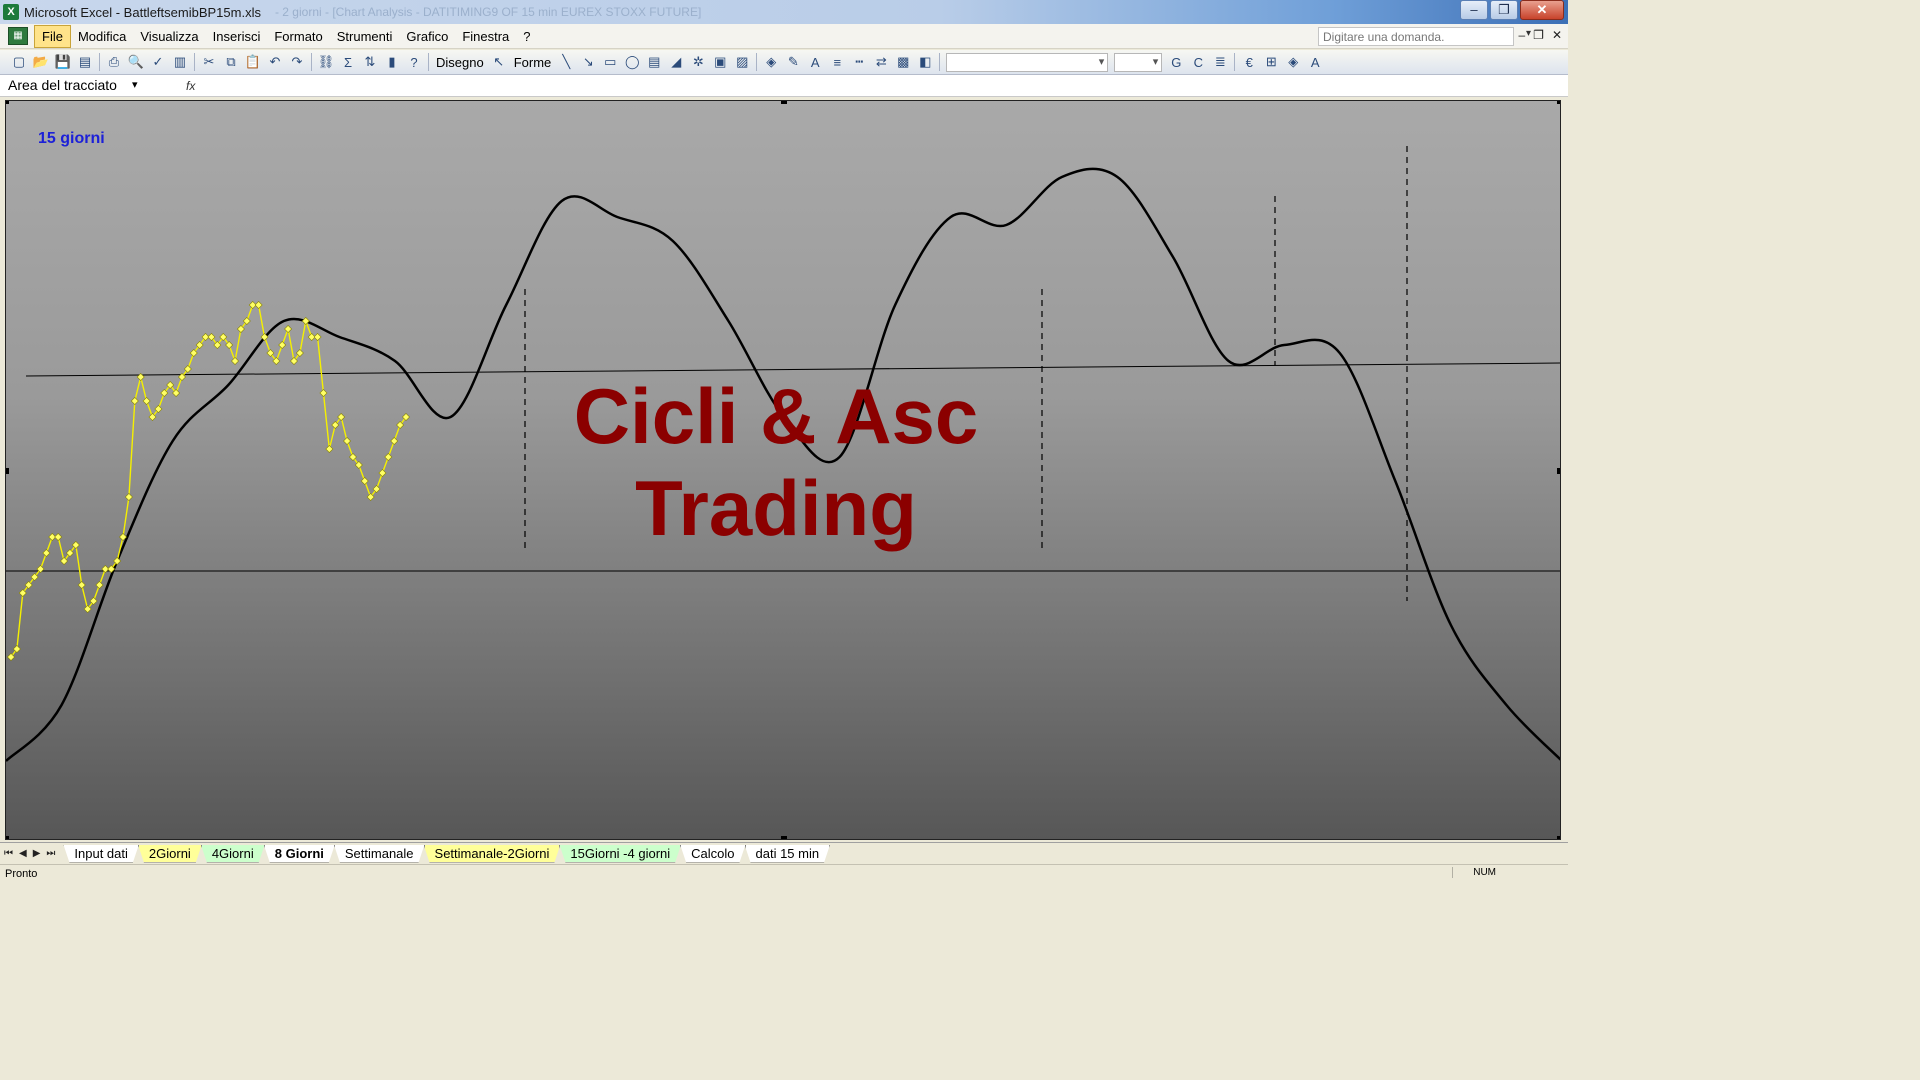  What do you see at coordinates (632, 62) in the screenshot?
I see `oval-icon: ◯` at bounding box center [632, 62].